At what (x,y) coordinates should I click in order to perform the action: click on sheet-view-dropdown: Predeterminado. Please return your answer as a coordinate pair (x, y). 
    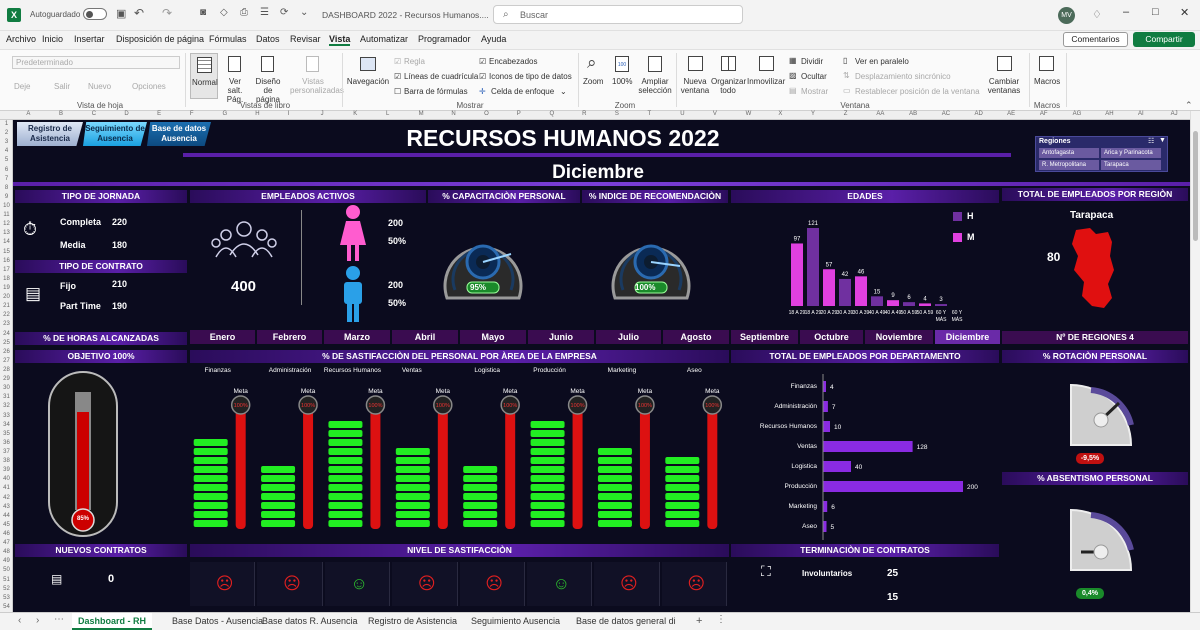
    Looking at the image, I should click on (96, 62).